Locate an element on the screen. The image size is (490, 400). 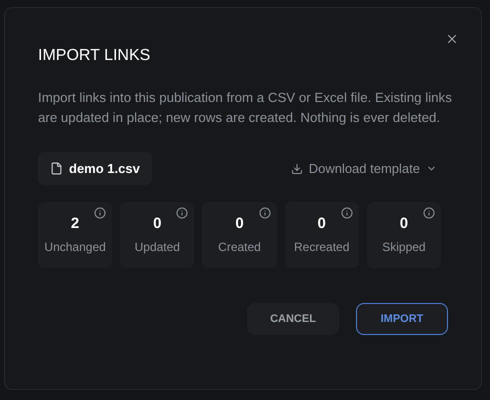
stat-label: Unchanged is located at coordinates (75, 247).